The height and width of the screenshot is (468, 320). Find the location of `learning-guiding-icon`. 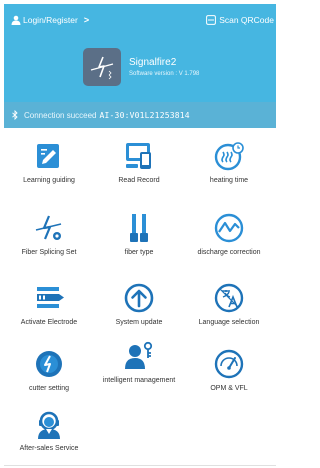

learning-guiding-icon is located at coordinates (48, 156).